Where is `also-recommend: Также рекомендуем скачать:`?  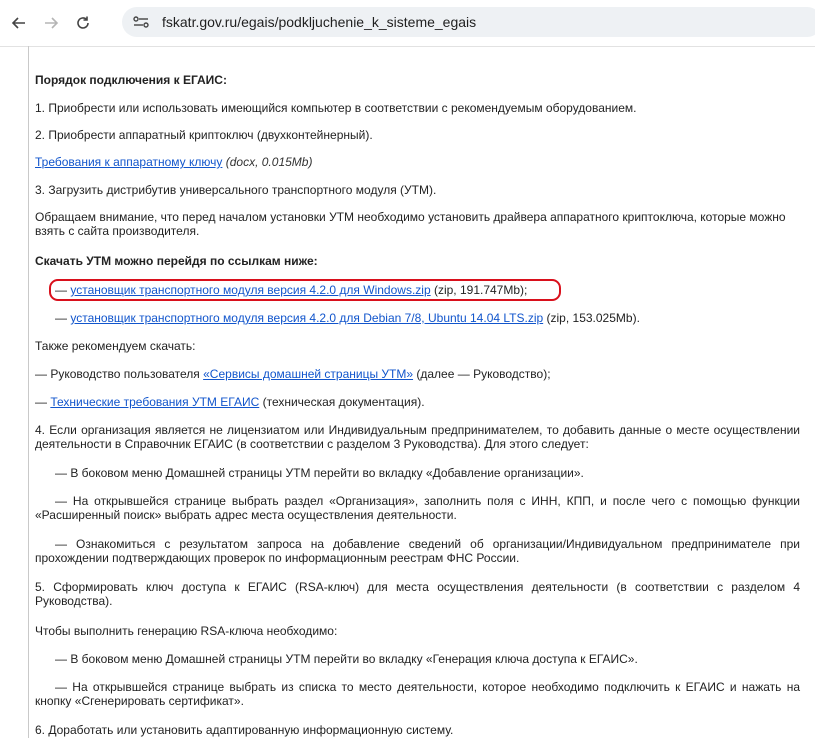 also-recommend: Также рекомендуем скачать: is located at coordinates (115, 346).